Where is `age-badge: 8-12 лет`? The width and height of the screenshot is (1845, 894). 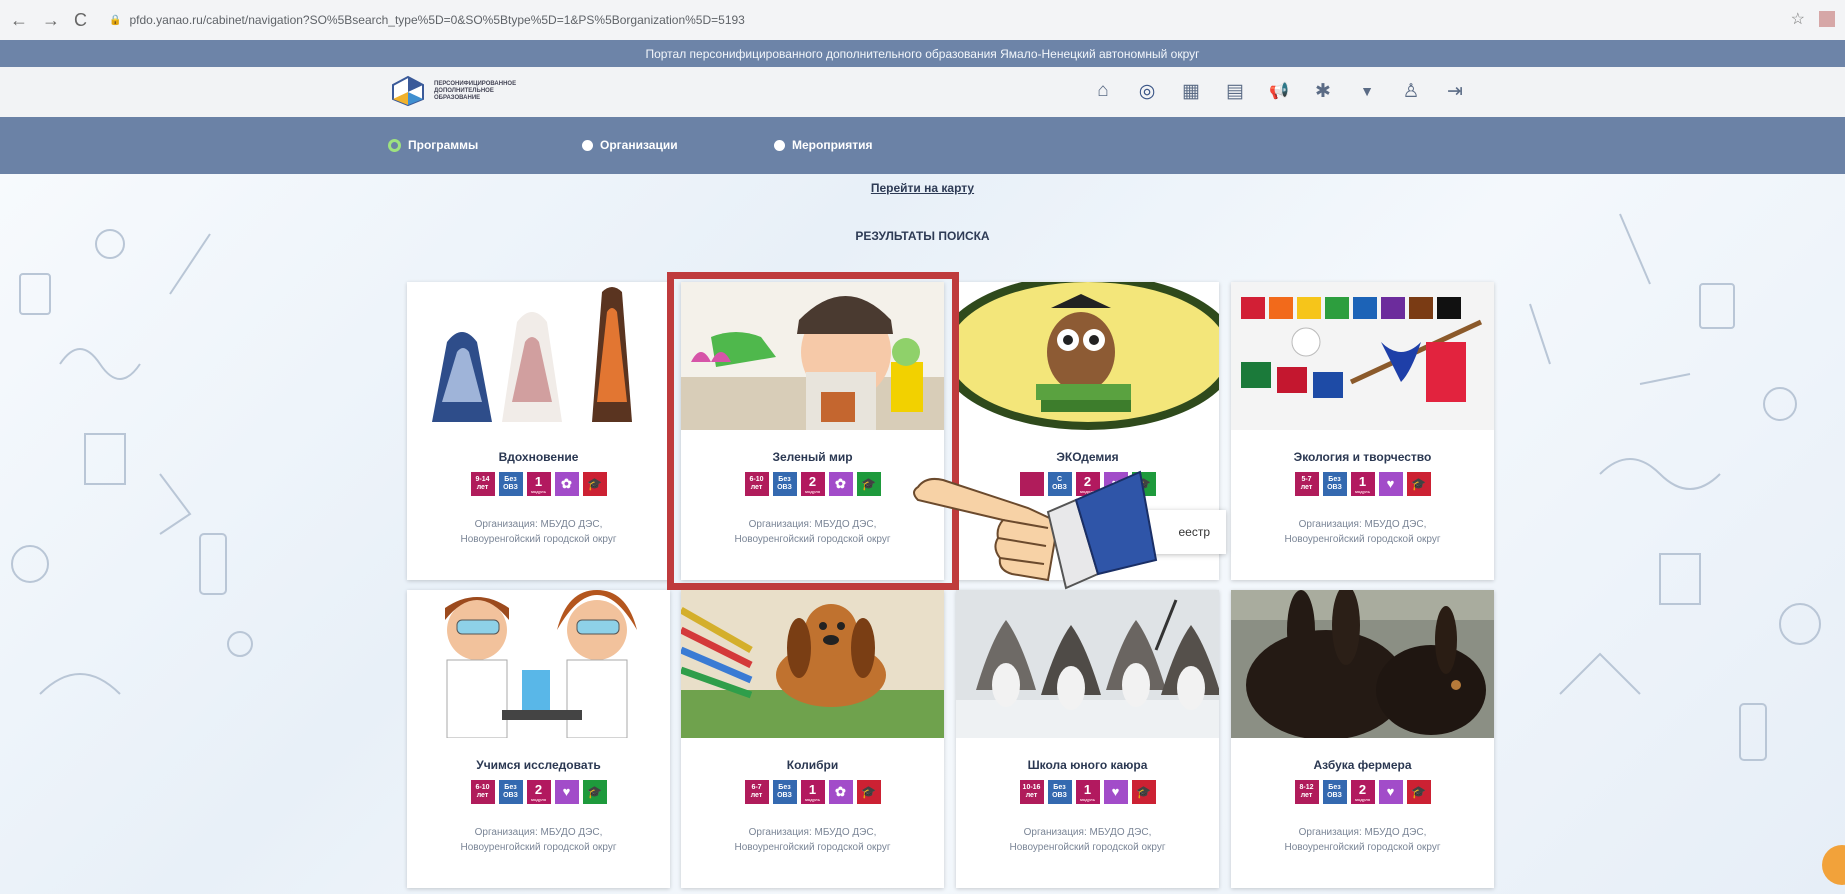 age-badge: 8-12 лет is located at coordinates (1306, 792).